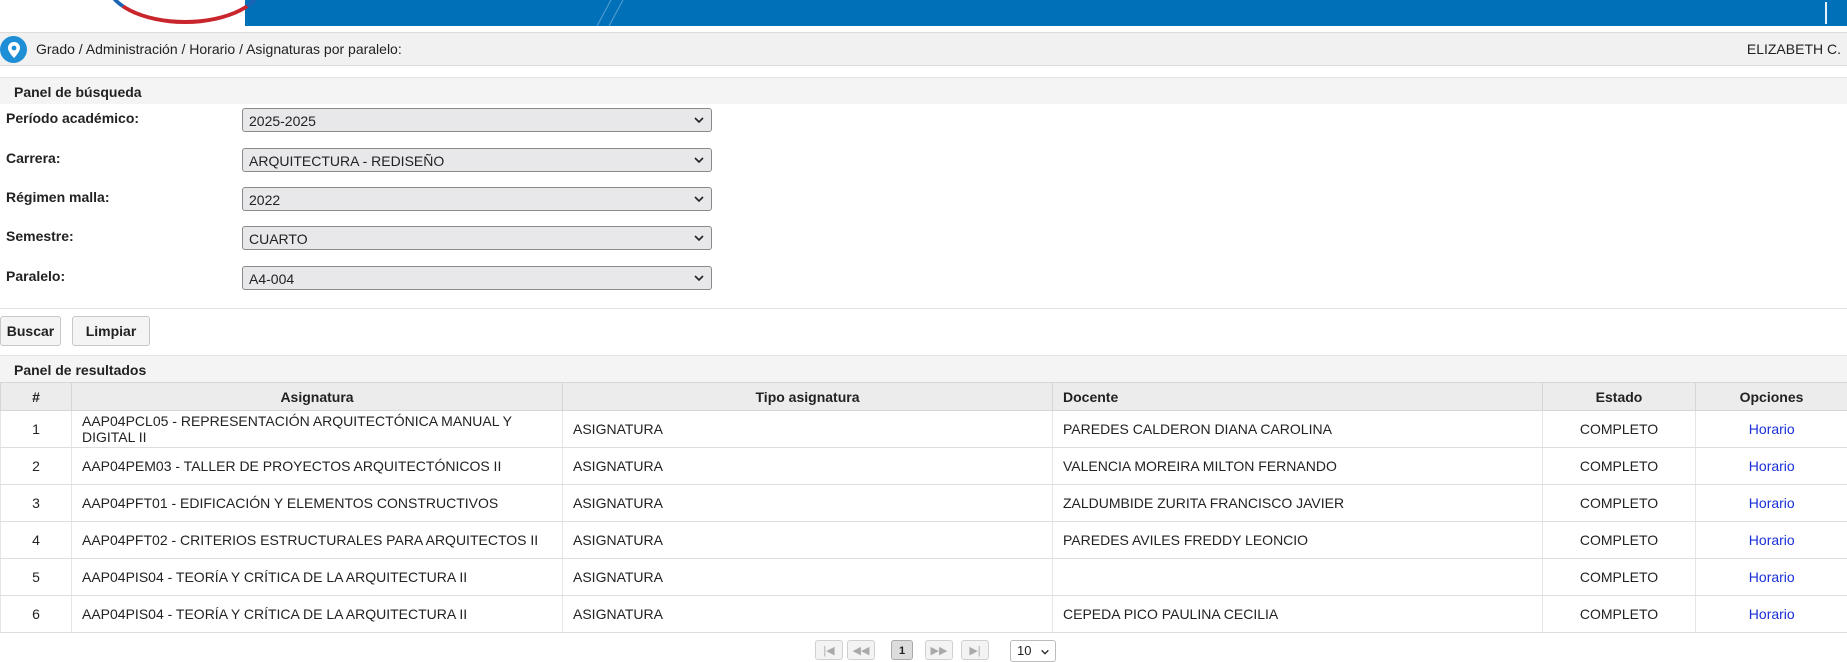 This screenshot has height=662, width=1847. I want to click on banner-decoration, so click(615, 13).